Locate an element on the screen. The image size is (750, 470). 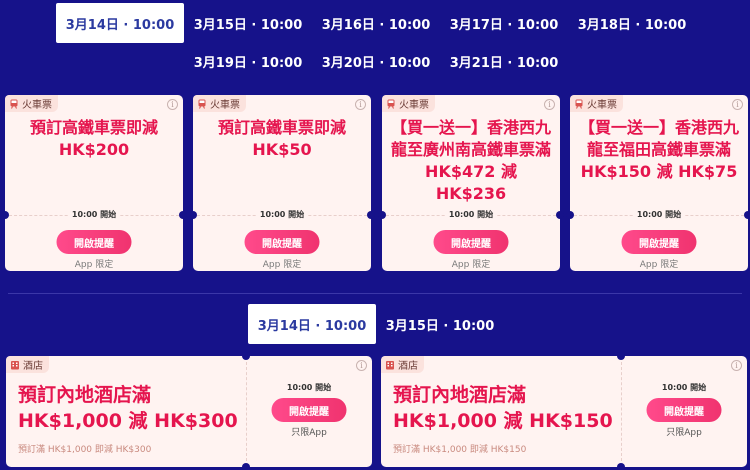
hotel-date-tabs: 3月14日 · 10:00 3月15日 · 10:00 is located at coordinates (375, 324).